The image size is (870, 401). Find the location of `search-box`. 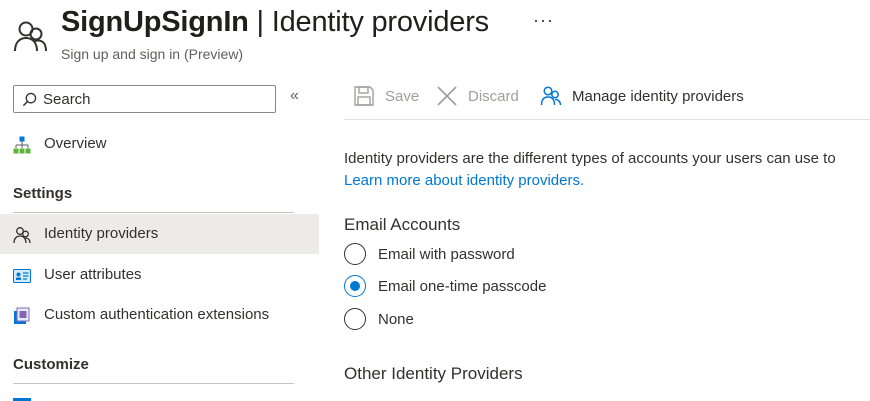

search-box is located at coordinates (144, 99).